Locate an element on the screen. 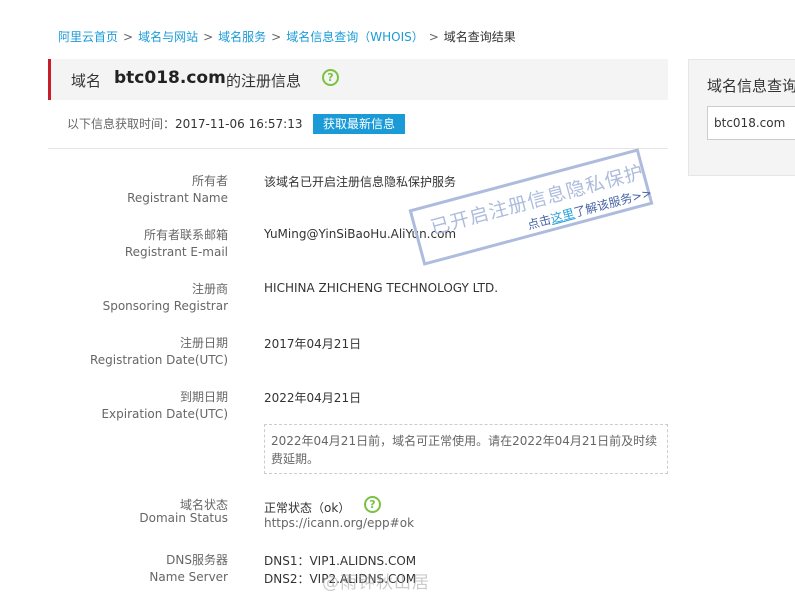 Image resolution: width=795 pixels, height=599 pixels. domain-status-link: https://icann.org/epp#ok is located at coordinates (339, 523).